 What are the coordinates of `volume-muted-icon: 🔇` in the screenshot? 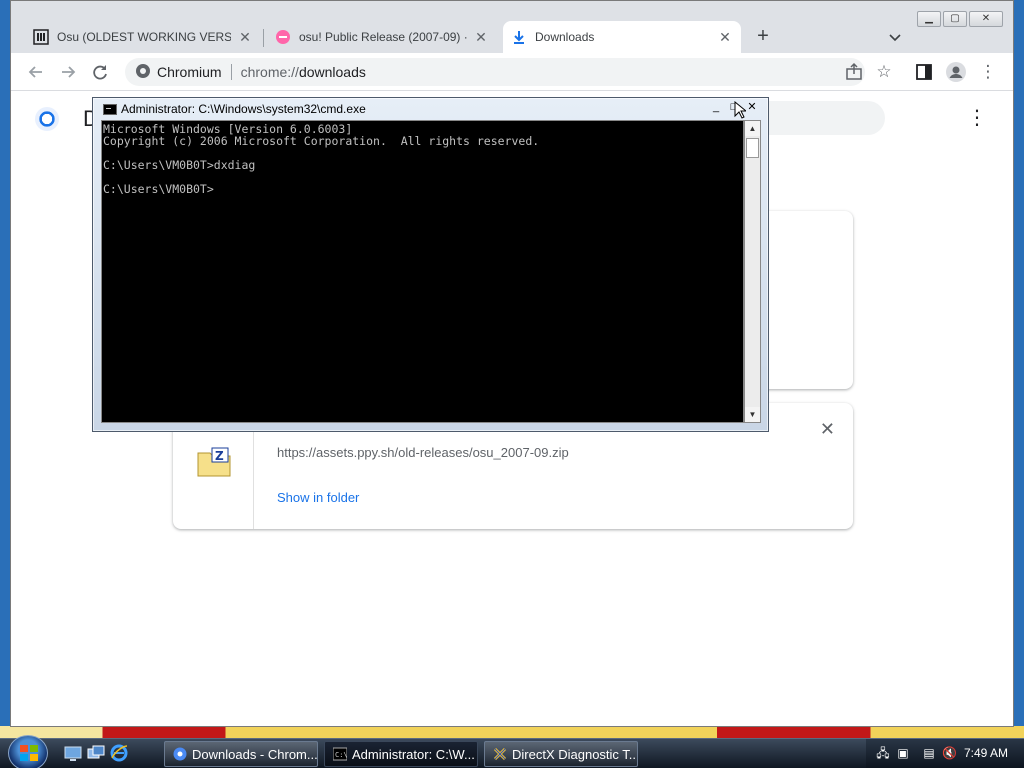 It's located at (949, 753).